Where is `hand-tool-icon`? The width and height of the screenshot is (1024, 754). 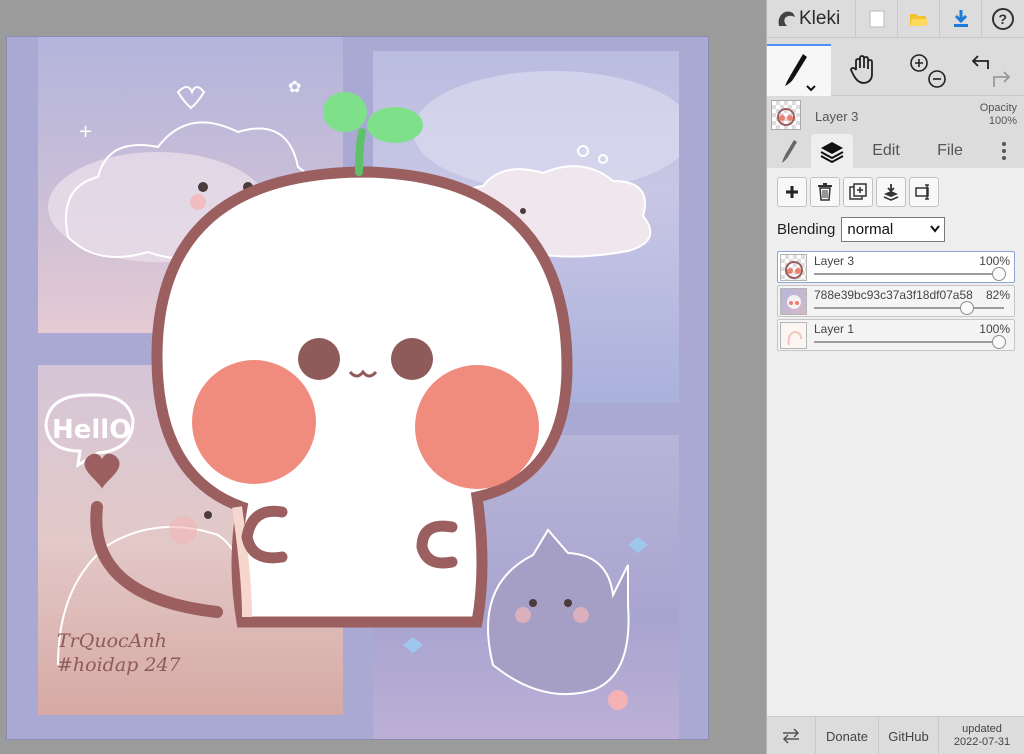
hand-tool-icon is located at coordinates (861, 69).